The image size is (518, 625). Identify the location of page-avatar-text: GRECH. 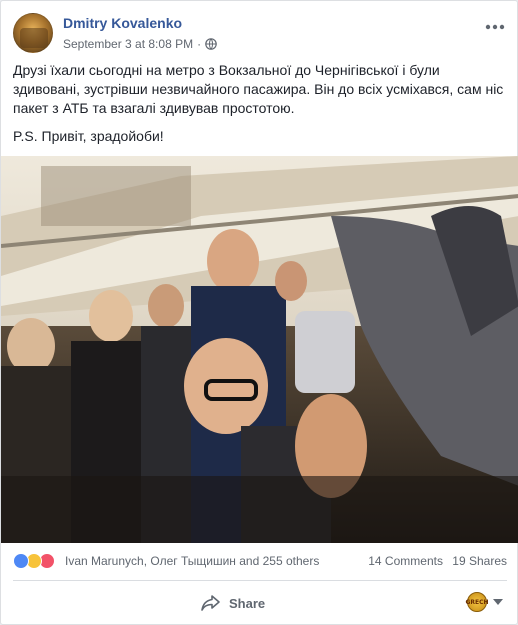
(477, 602).